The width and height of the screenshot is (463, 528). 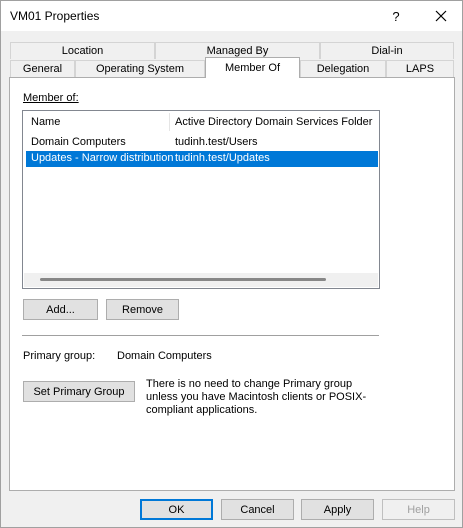 What do you see at coordinates (216, 142) in the screenshot?
I see `group-folder: tudinh.test/Users` at bounding box center [216, 142].